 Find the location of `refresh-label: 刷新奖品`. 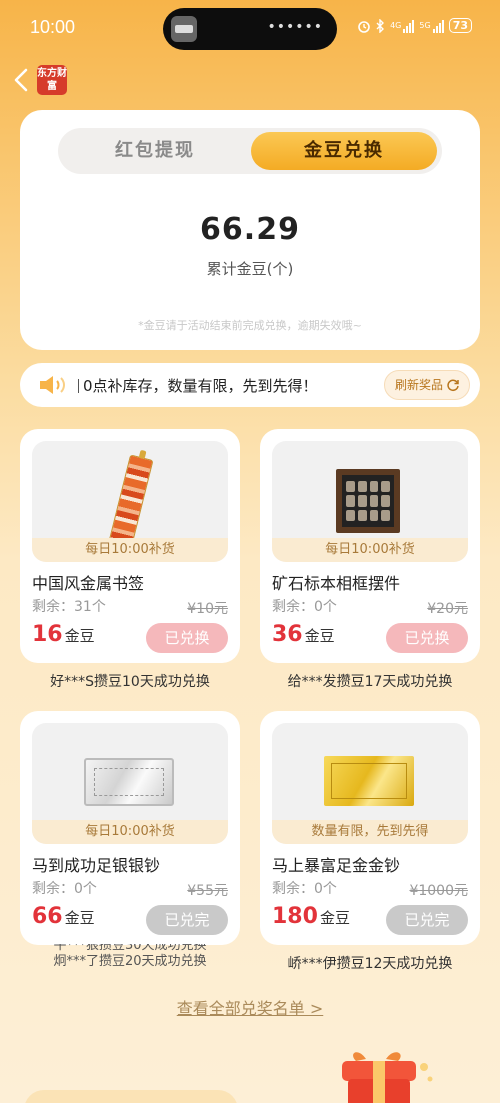

refresh-label: 刷新奖品 is located at coordinates (419, 385).